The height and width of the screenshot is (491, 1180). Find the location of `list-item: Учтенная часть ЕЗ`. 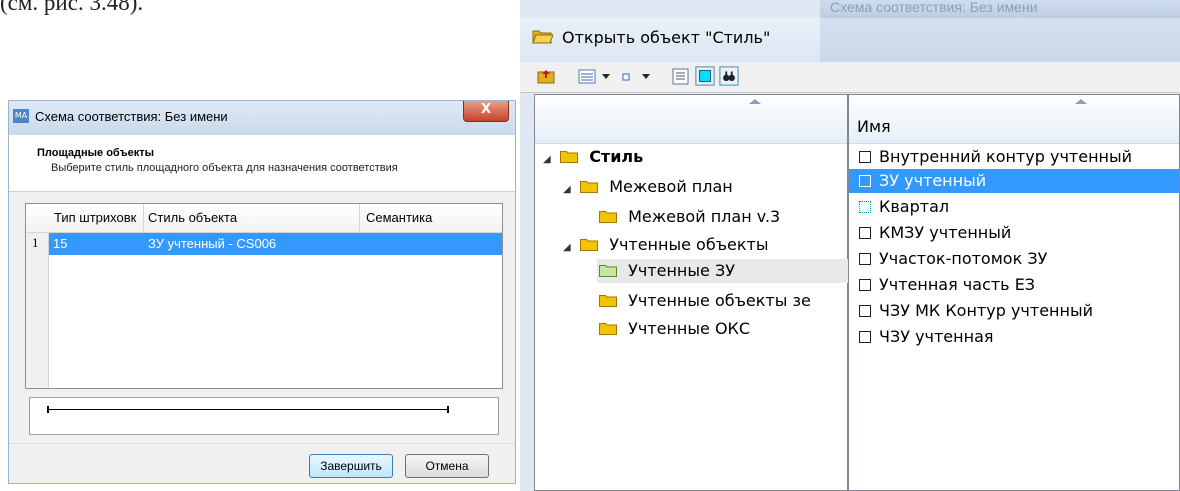

list-item: Учтенная часть ЕЗ is located at coordinates (947, 285).